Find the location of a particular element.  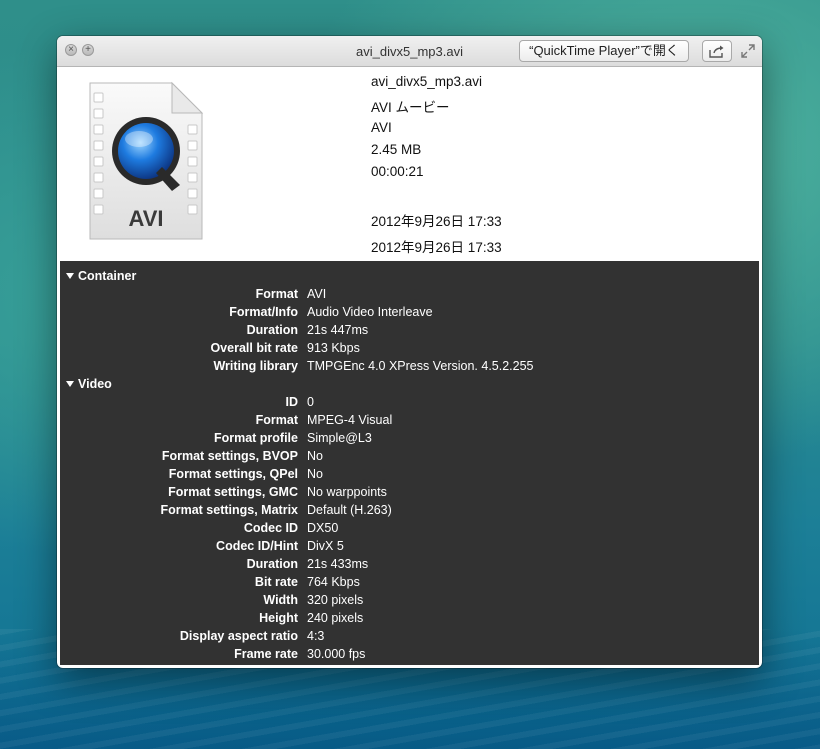

row-value: 240 pixels is located at coordinates (335, 618).